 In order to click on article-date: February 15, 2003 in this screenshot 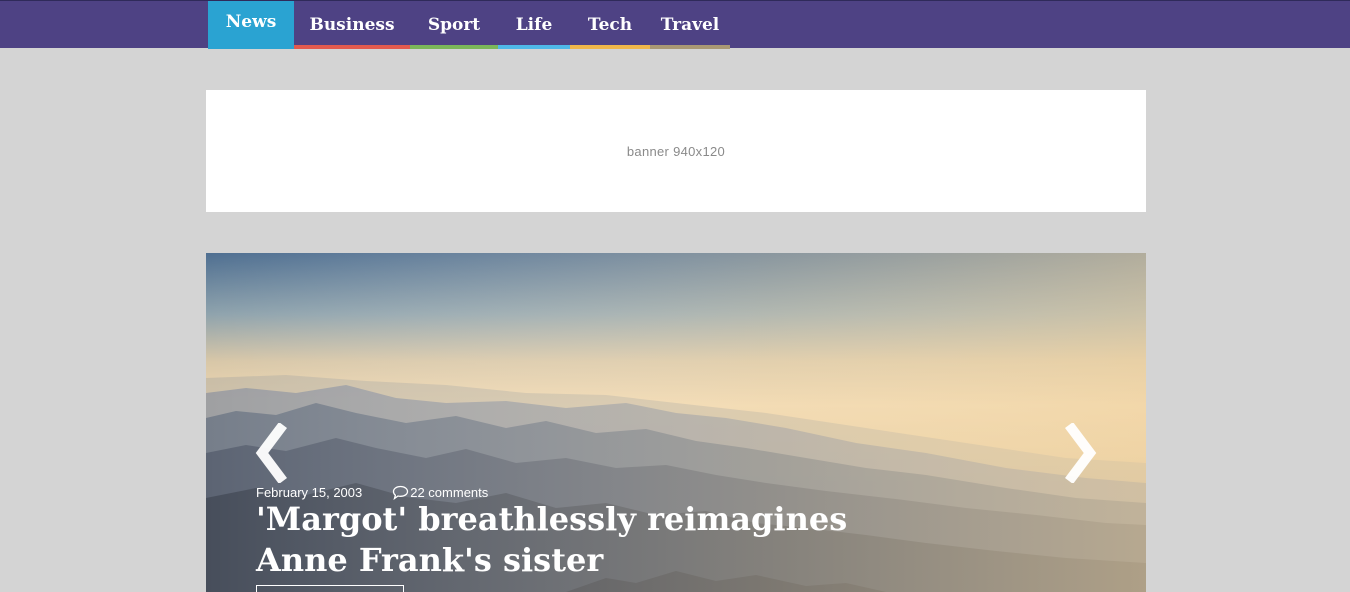, I will do `click(309, 492)`.